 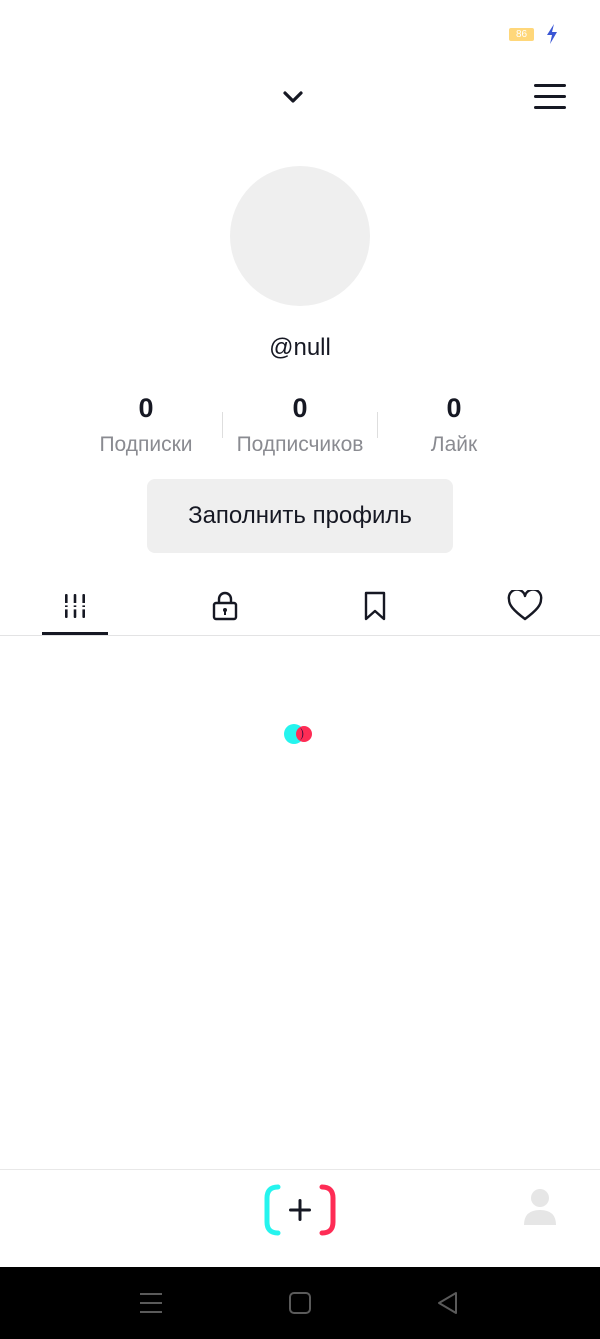 What do you see at coordinates (300, 445) in the screenshot?
I see `followers-label: Подписчиков` at bounding box center [300, 445].